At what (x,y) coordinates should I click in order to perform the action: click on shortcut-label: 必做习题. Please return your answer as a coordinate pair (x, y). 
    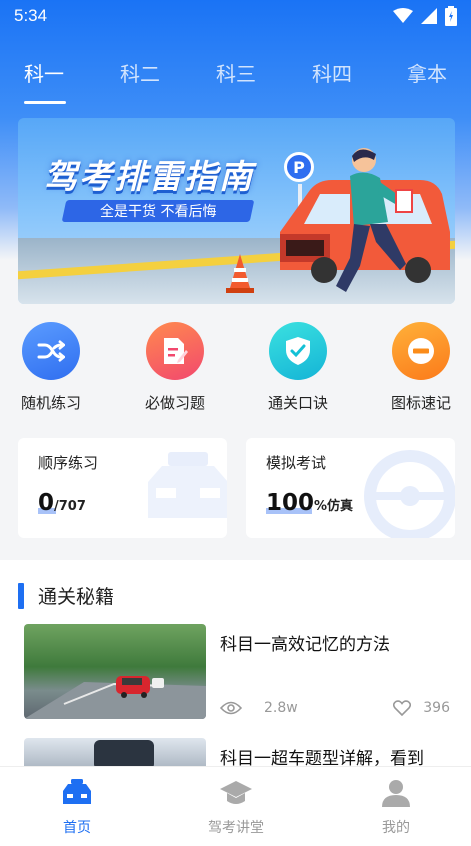
    Looking at the image, I should click on (174, 403).